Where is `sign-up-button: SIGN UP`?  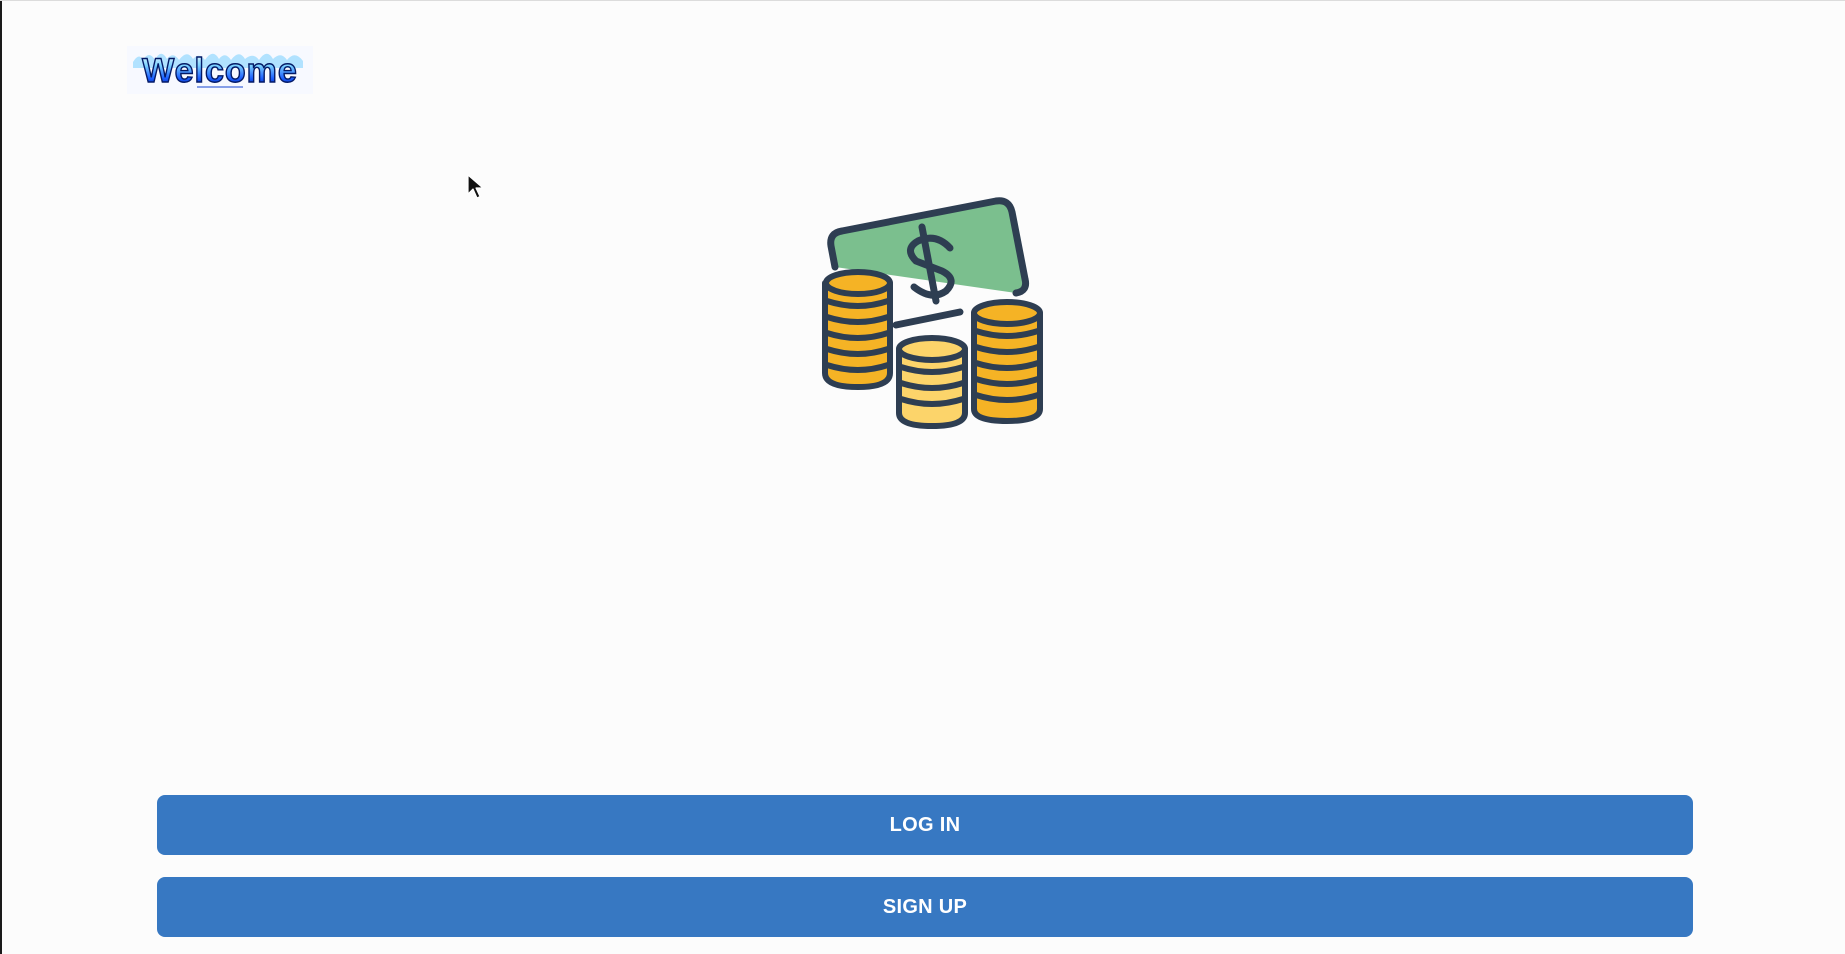 sign-up-button: SIGN UP is located at coordinates (925, 907).